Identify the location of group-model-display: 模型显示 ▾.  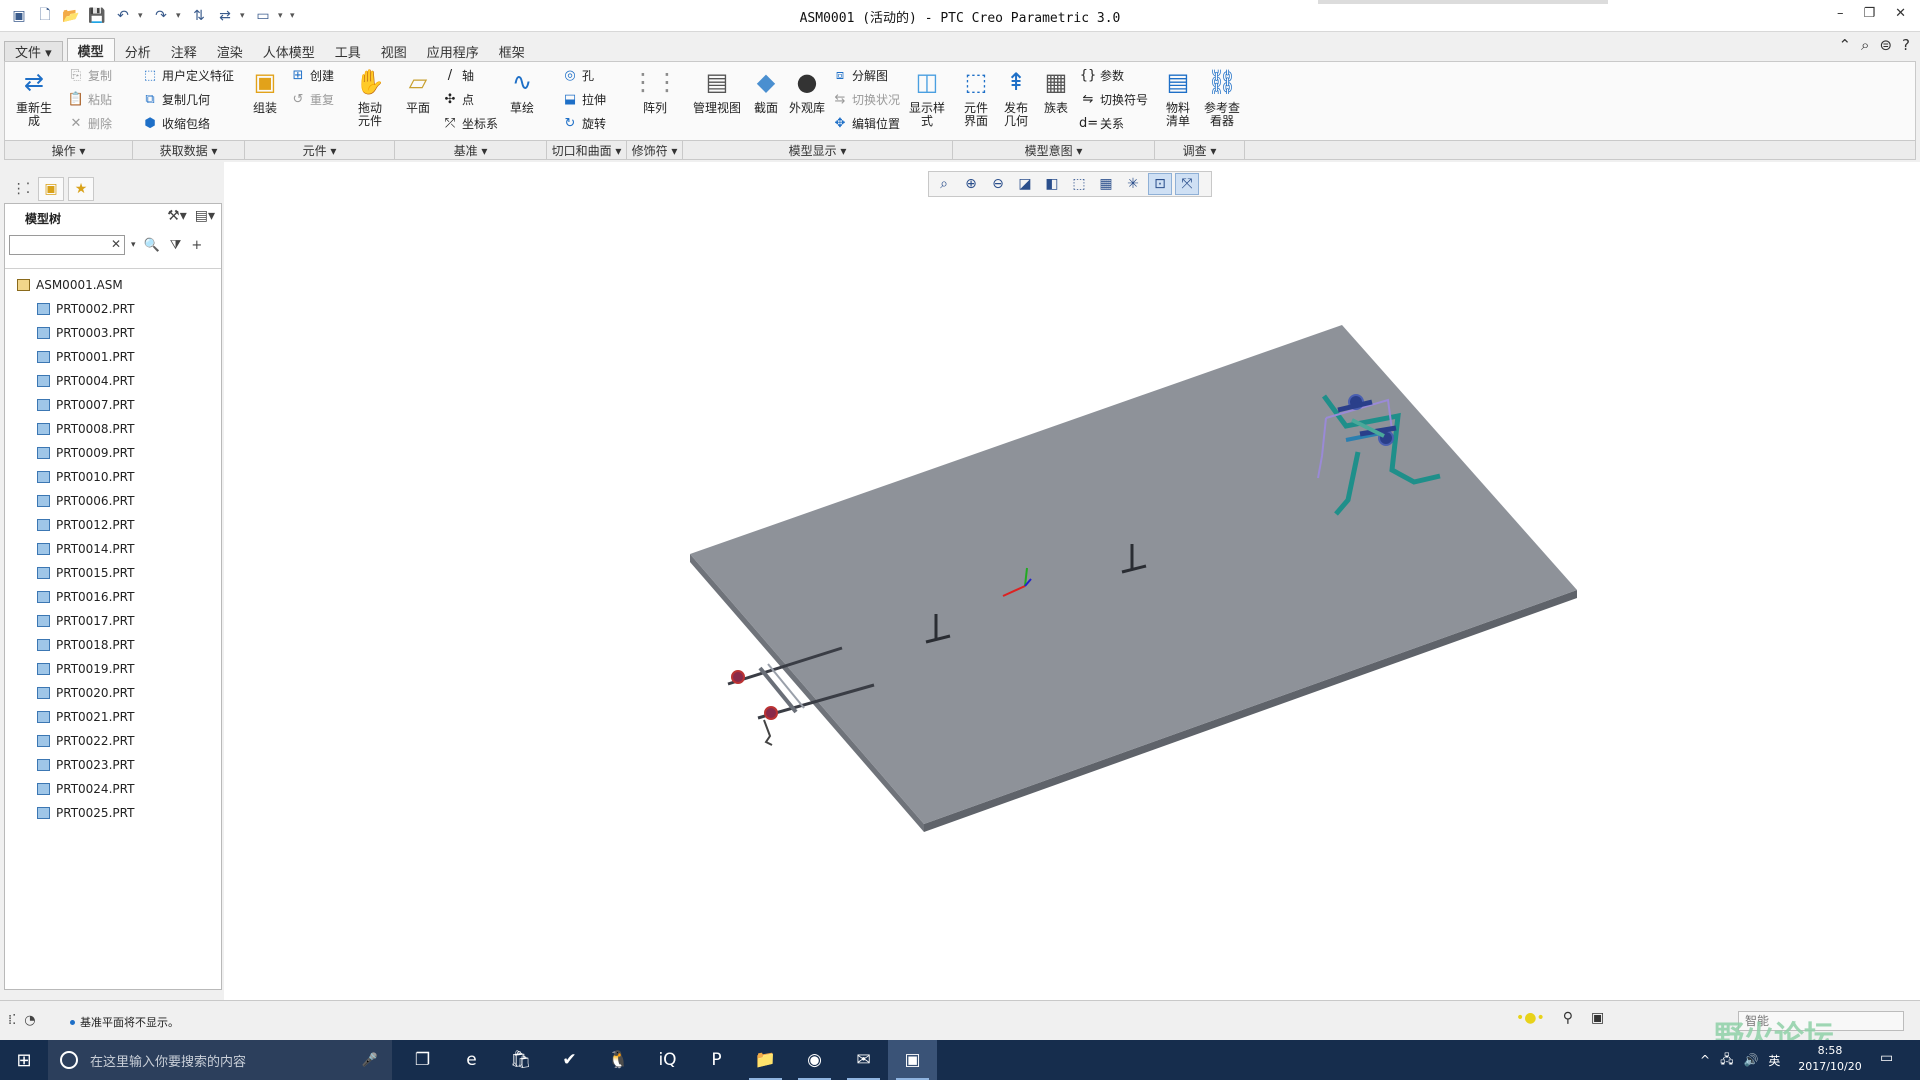
(818, 150).